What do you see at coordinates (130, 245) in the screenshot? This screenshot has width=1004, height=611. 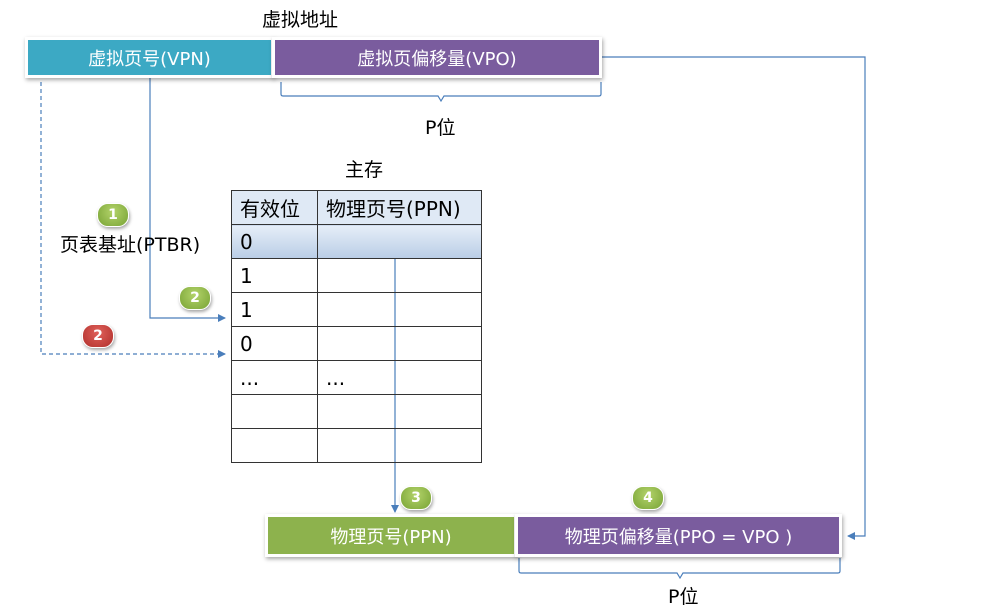 I see `ptbr-label: 页表基址(PTBR)` at bounding box center [130, 245].